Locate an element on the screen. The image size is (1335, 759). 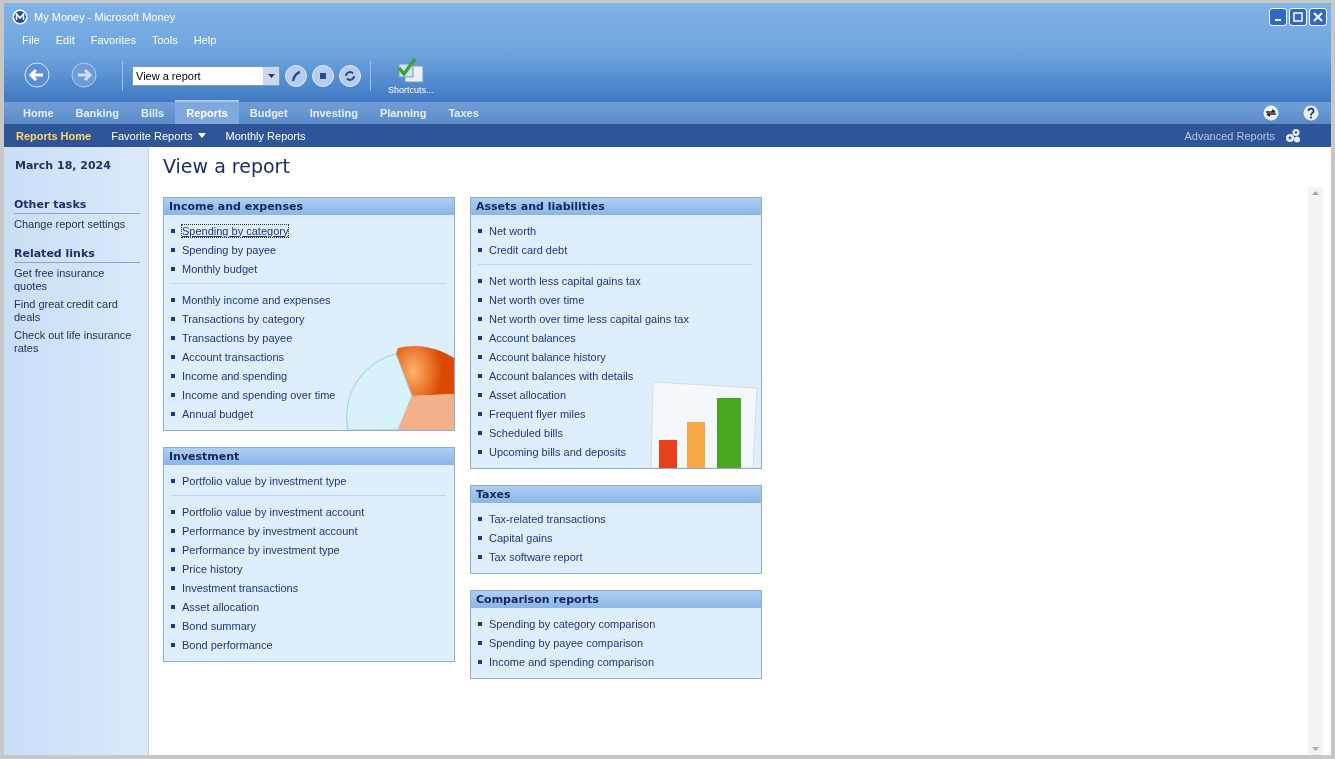
card-header: Income and expenses is located at coordinates (309, 206).